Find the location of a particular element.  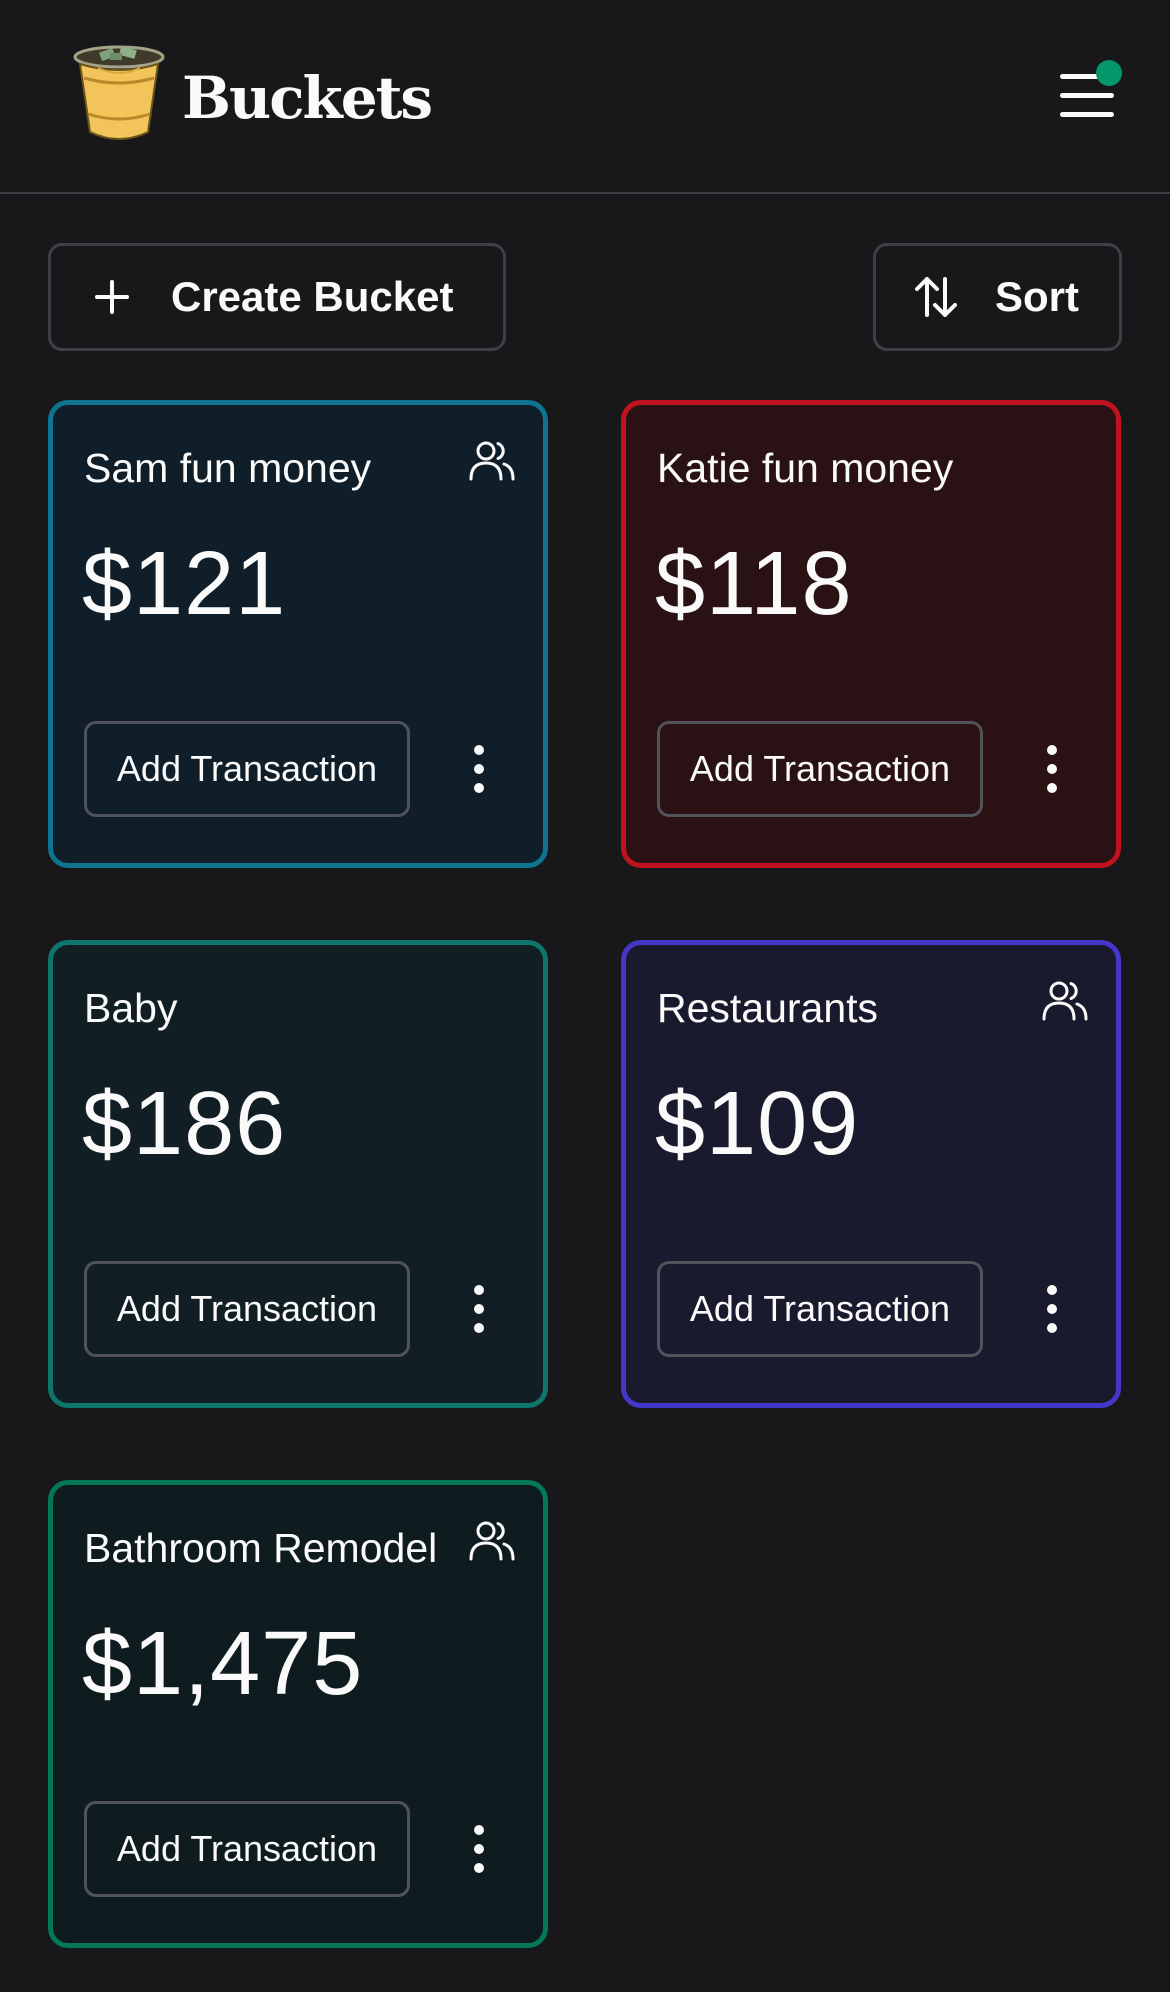

bucket-name: Sam fun money is located at coordinates (228, 468).